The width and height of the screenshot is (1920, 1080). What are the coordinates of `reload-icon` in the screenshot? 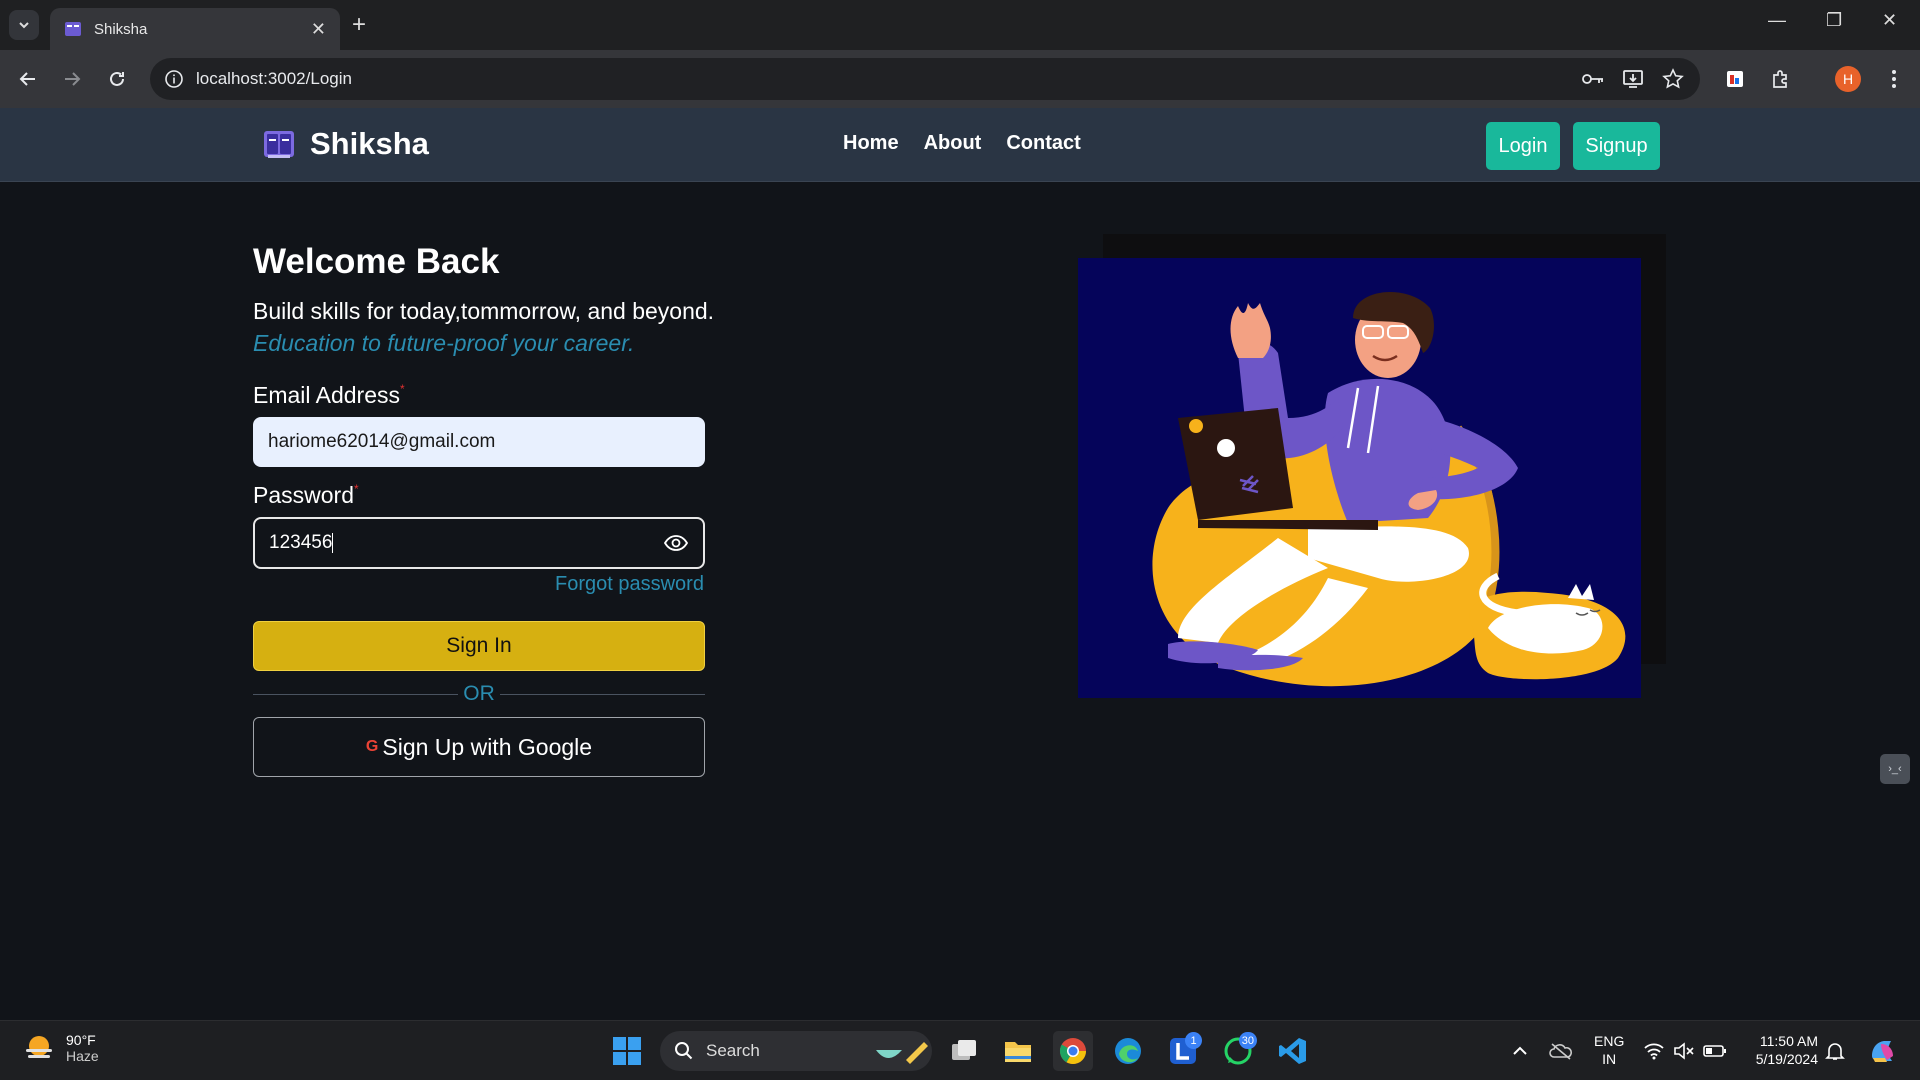 It's located at (117, 78).